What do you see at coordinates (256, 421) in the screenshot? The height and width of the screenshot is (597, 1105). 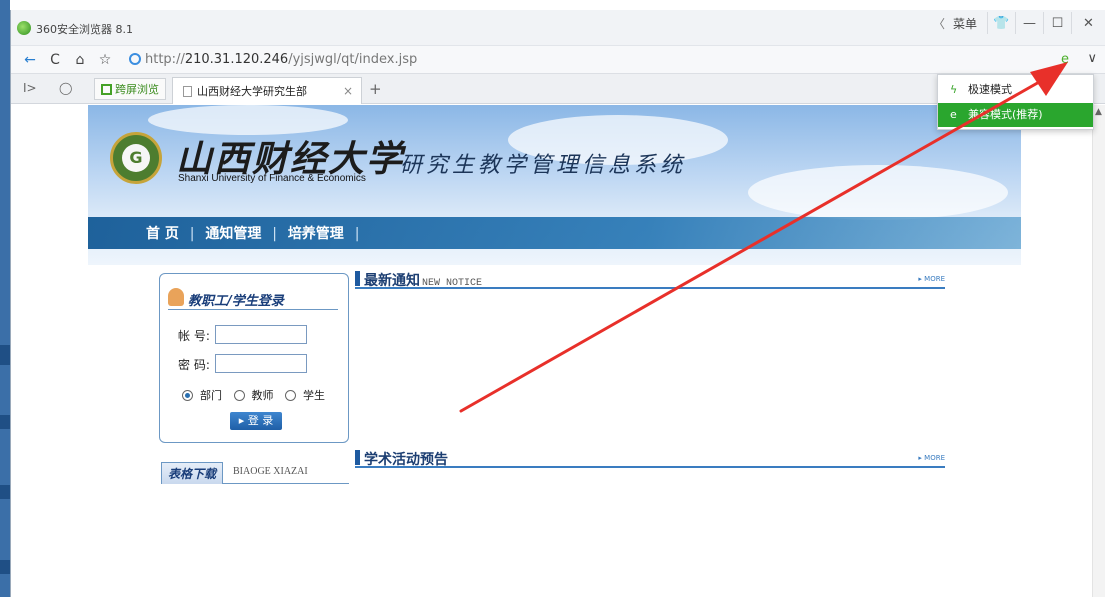 I see `login-button: ▸ 登 录` at bounding box center [256, 421].